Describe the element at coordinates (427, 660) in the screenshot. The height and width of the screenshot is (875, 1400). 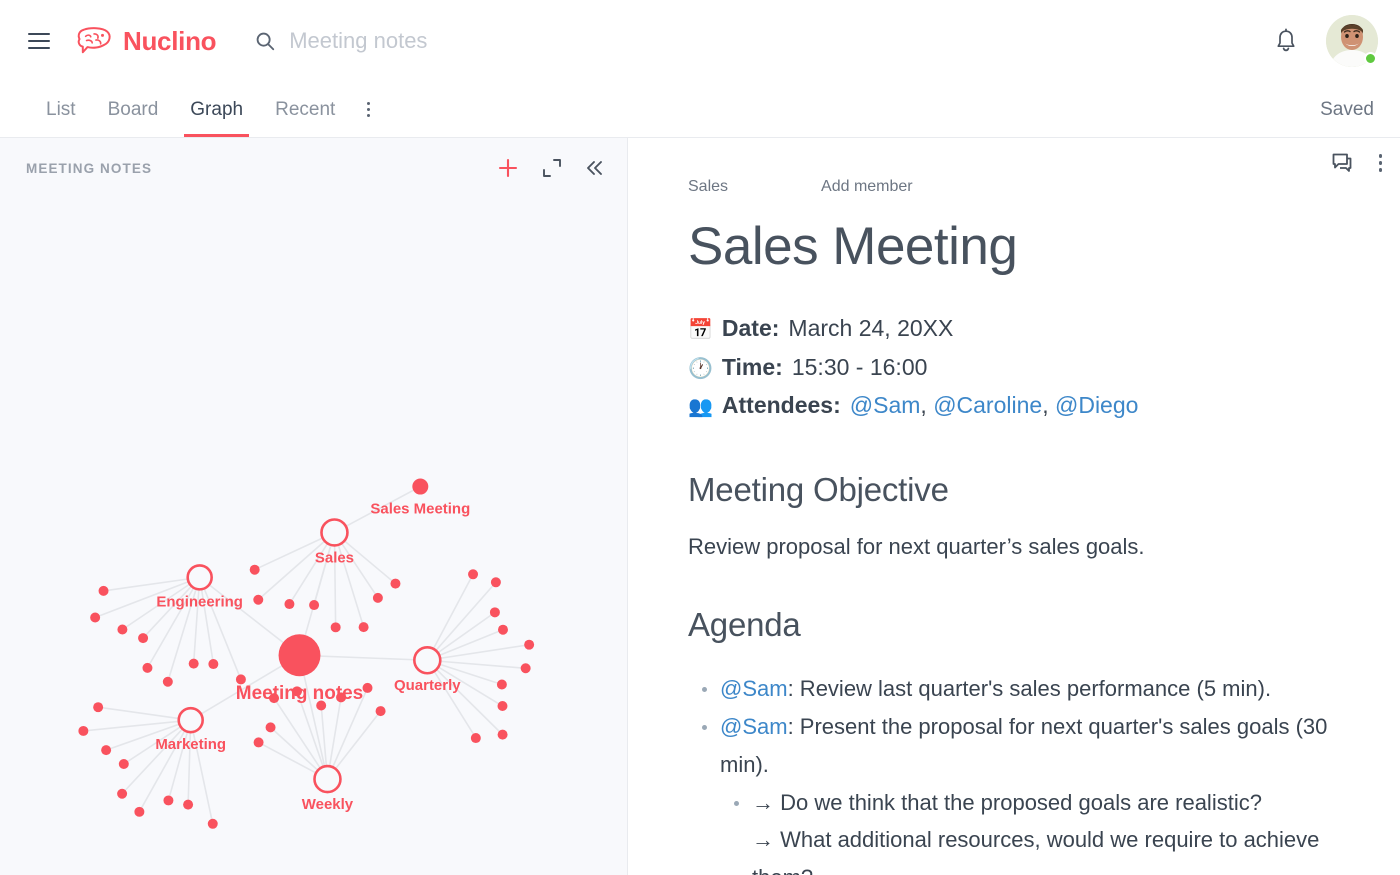
I see `graph-node-quarterly` at that location.